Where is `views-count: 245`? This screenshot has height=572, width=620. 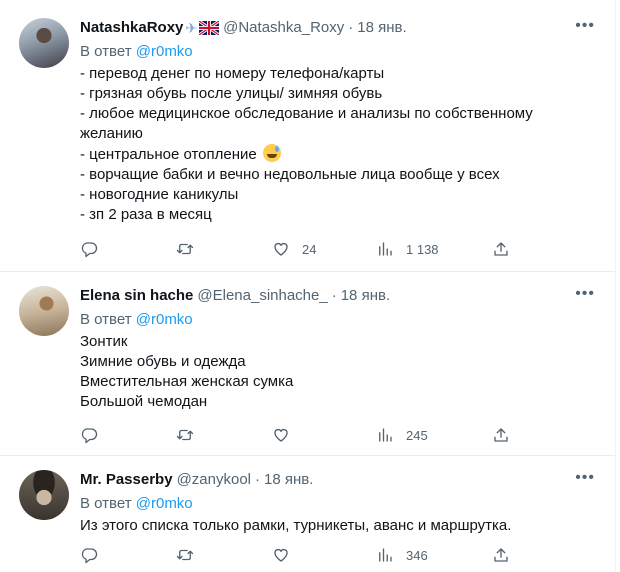 views-count: 245 is located at coordinates (417, 435).